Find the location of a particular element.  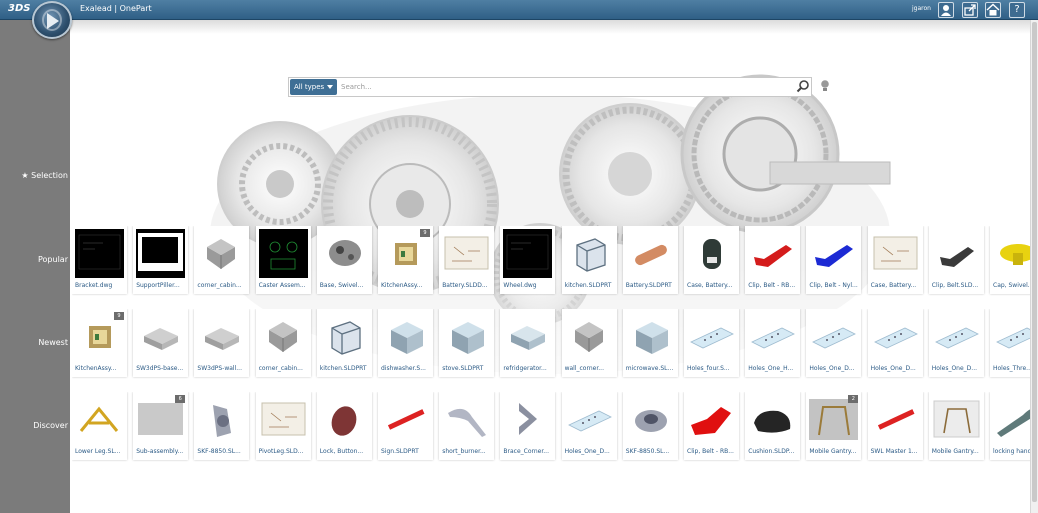

newest-tile: kitchen.SLDPRT is located at coordinates (344, 343).